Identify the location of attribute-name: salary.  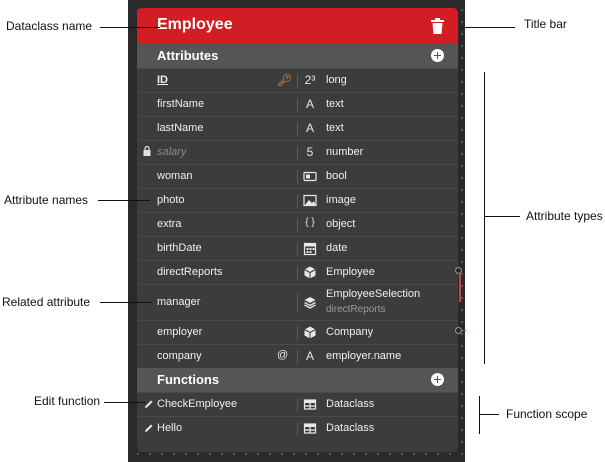
(172, 152).